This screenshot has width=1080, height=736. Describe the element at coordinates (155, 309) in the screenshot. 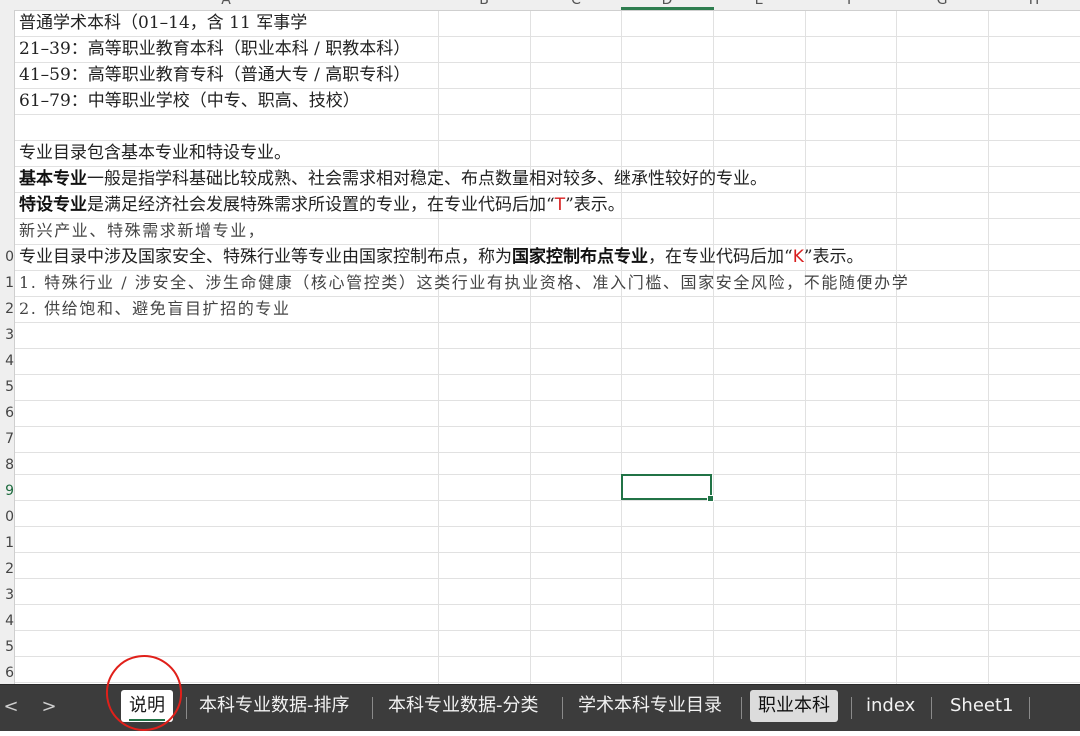

I see `cell-a12: 2. 供给饱和、避免盲目扩招的专业` at that location.